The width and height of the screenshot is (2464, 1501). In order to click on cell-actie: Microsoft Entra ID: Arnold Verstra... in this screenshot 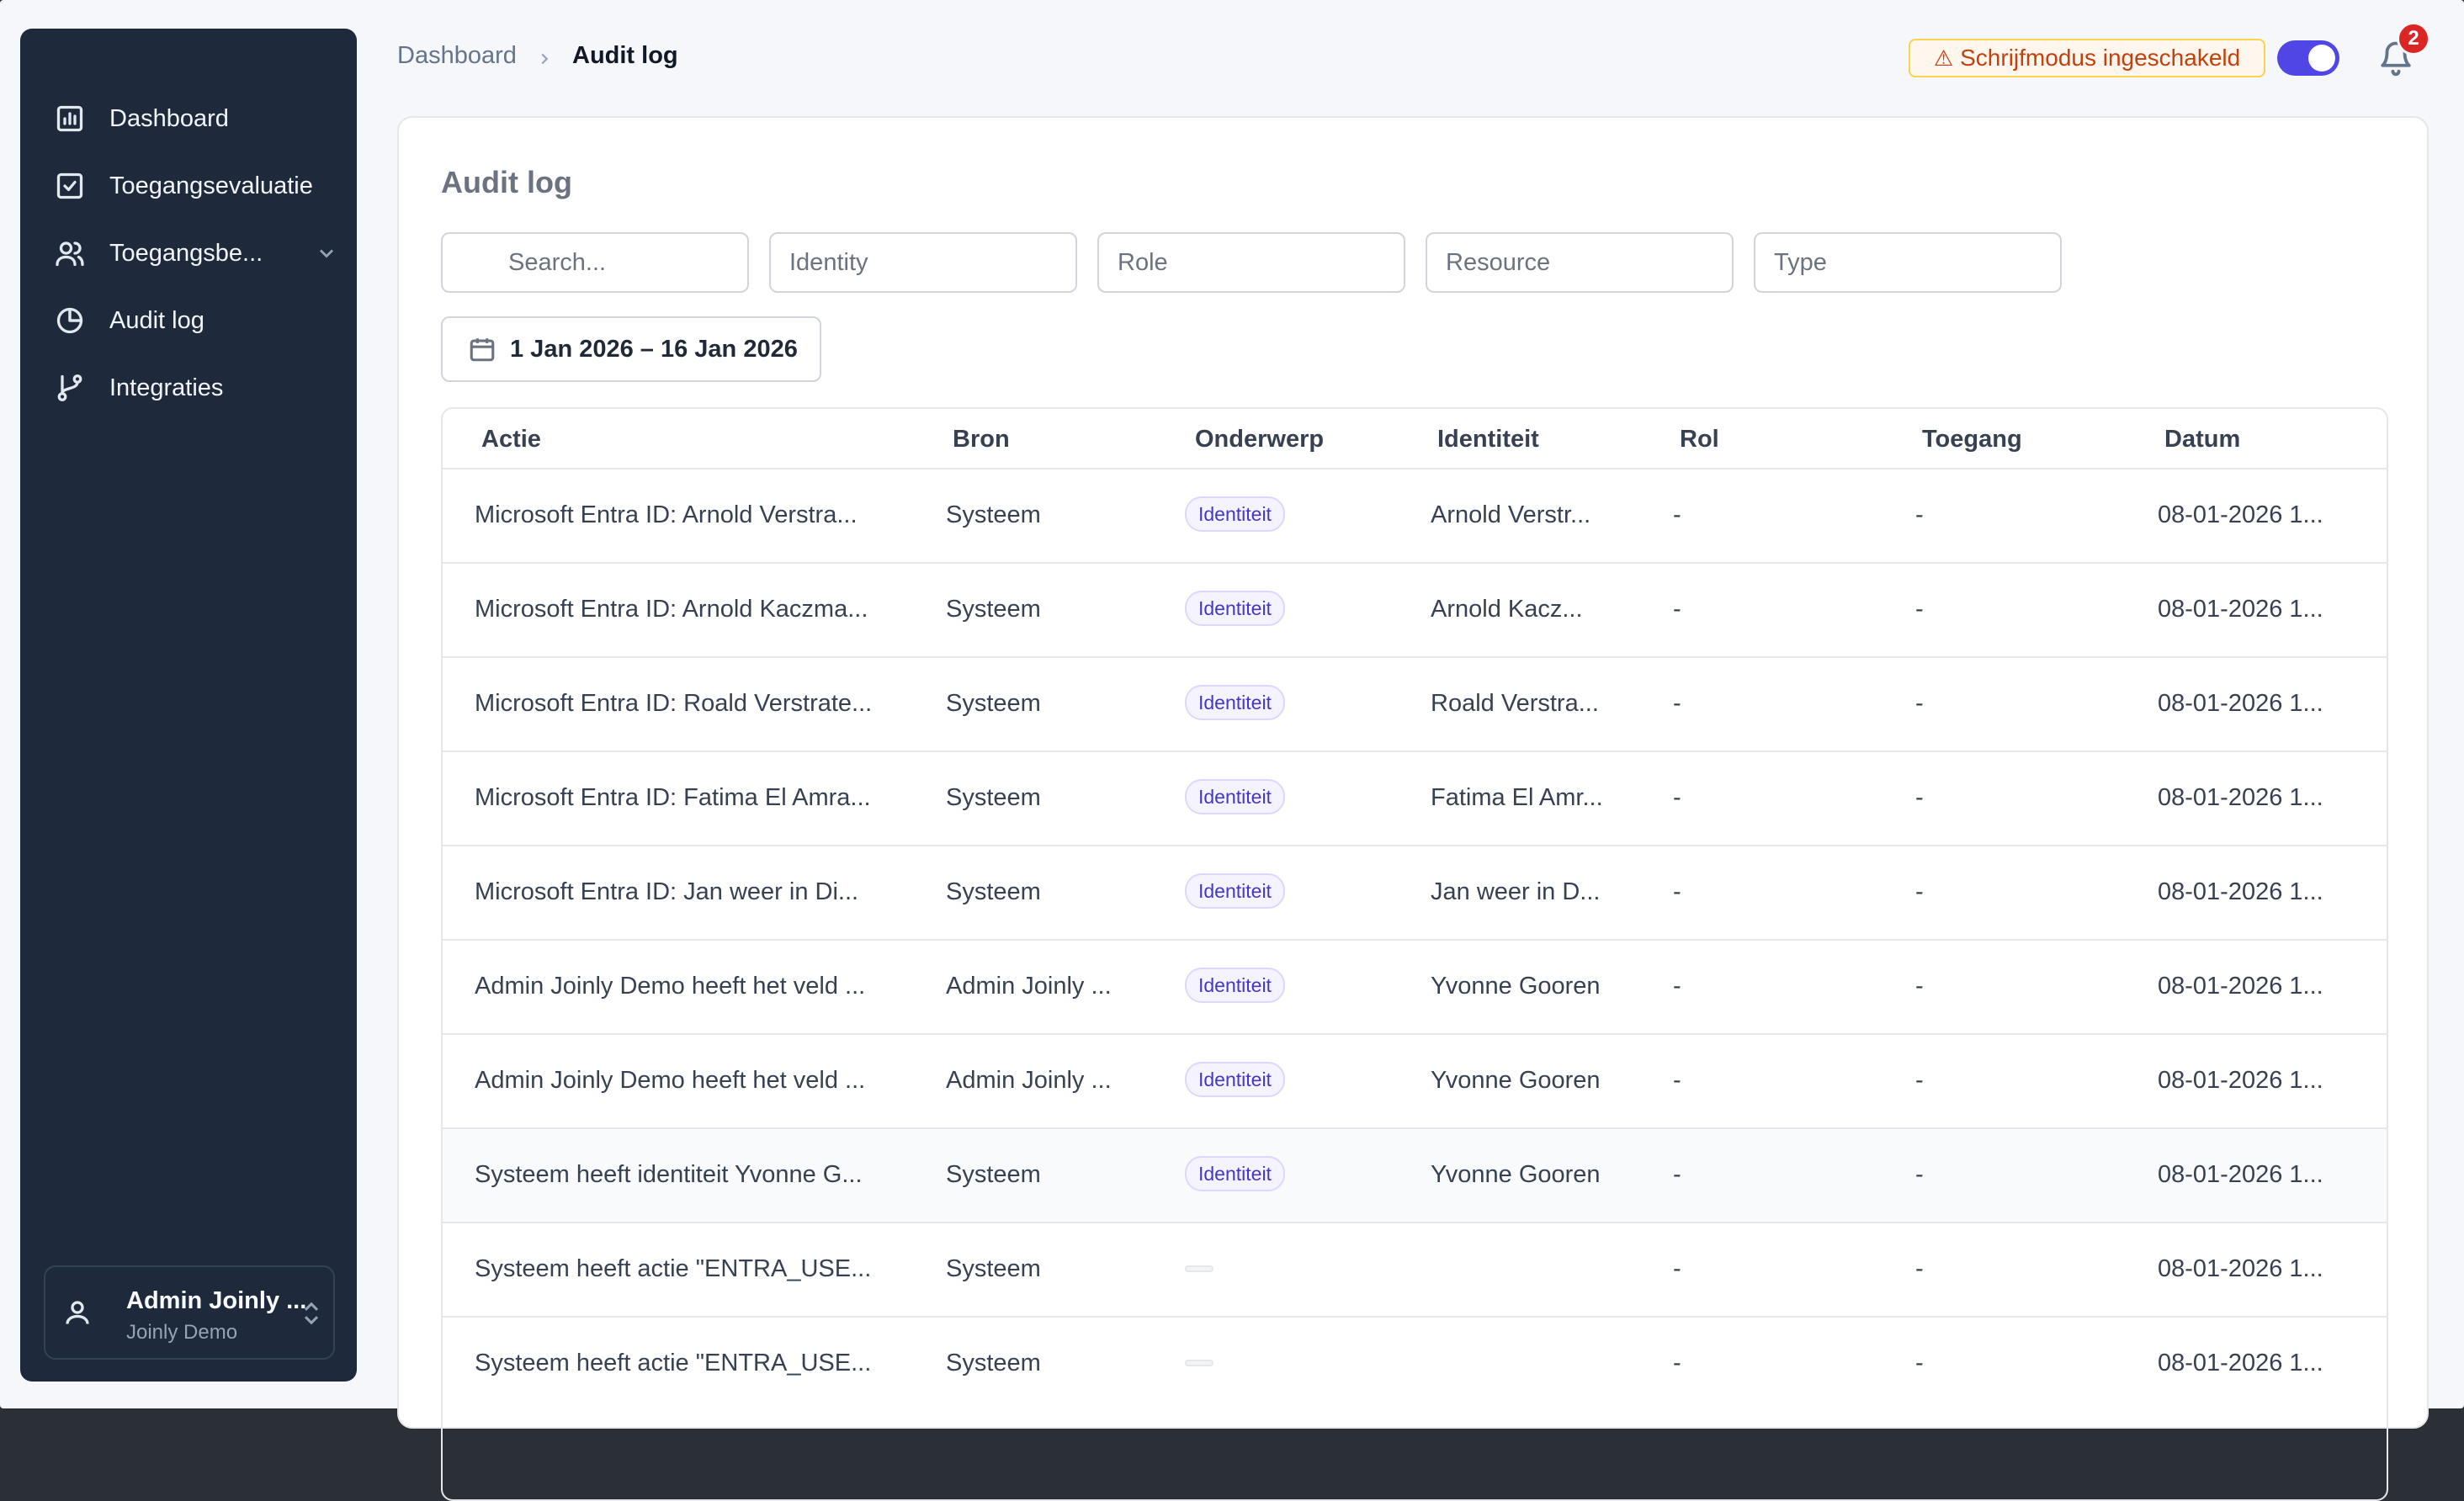, I will do `click(666, 514)`.